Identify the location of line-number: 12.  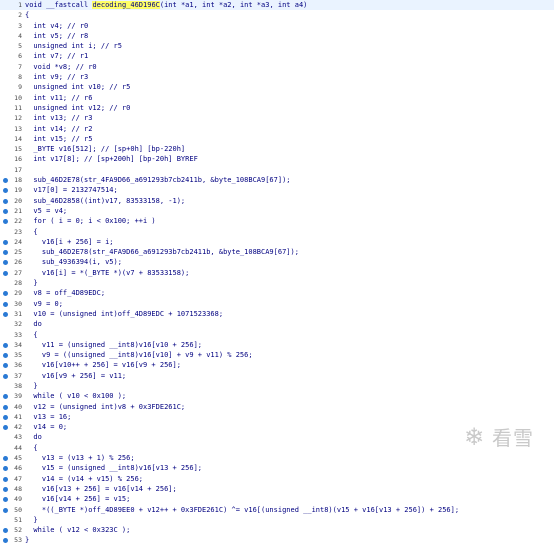
(18, 118).